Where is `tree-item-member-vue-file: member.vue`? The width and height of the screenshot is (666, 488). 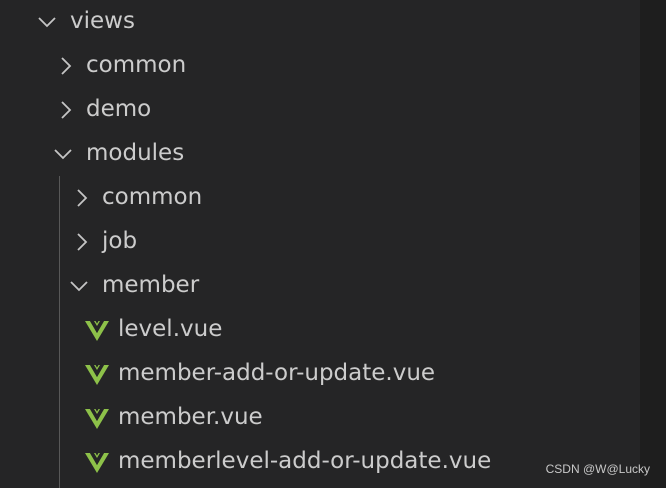 tree-item-member-vue-file: member.vue is located at coordinates (320, 418).